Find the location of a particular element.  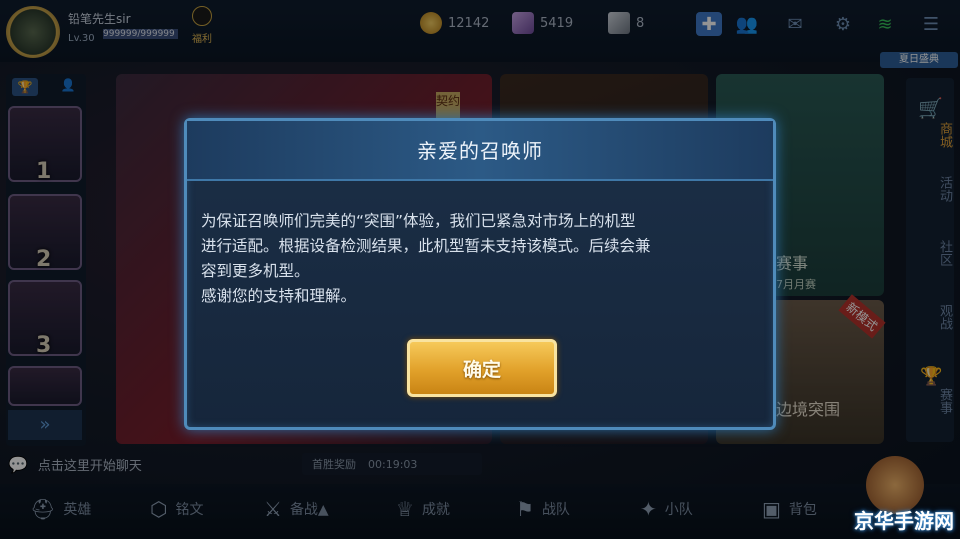

dialog-title: 亲爱的召唤师 is located at coordinates (480, 151).